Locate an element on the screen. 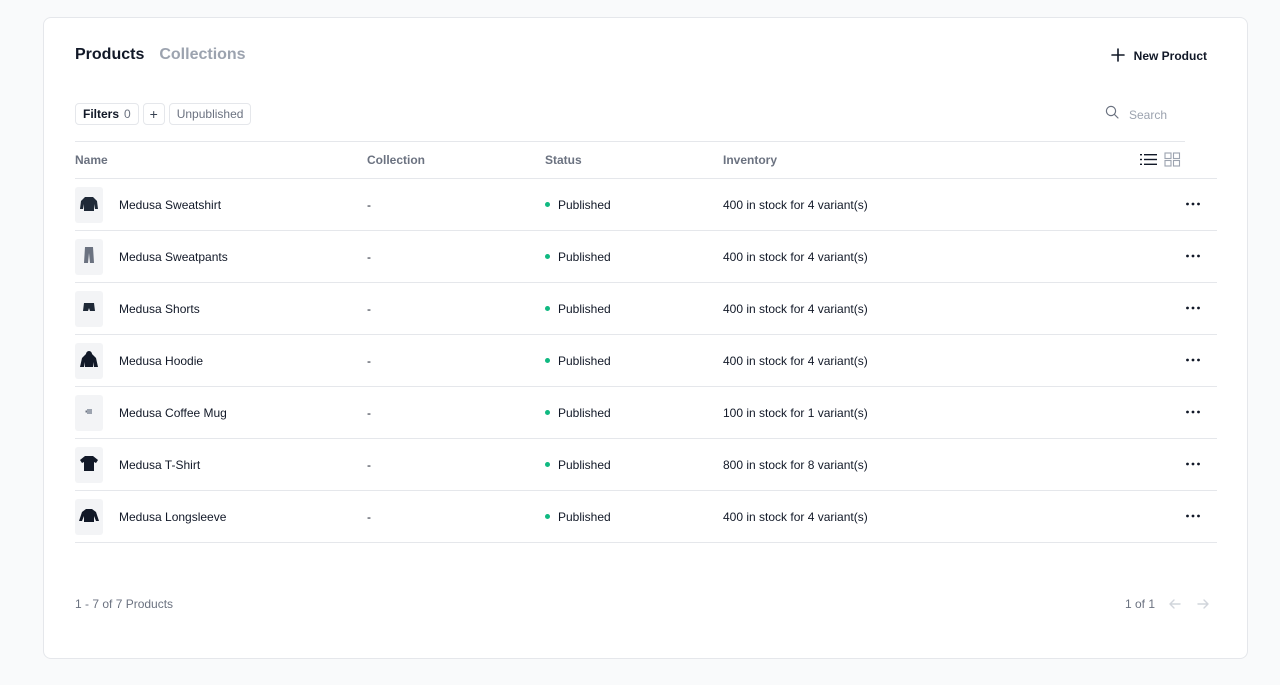  filters-count: 0 is located at coordinates (127, 114).